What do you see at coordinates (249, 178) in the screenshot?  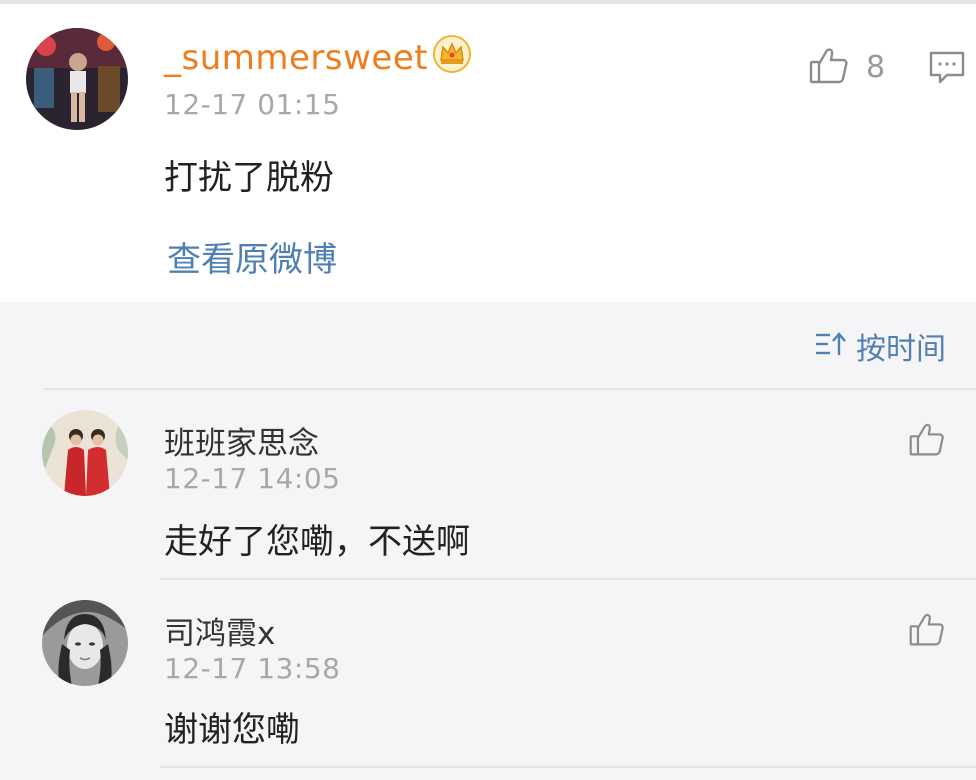 I see `comment-text: 打扰了脱粉` at bounding box center [249, 178].